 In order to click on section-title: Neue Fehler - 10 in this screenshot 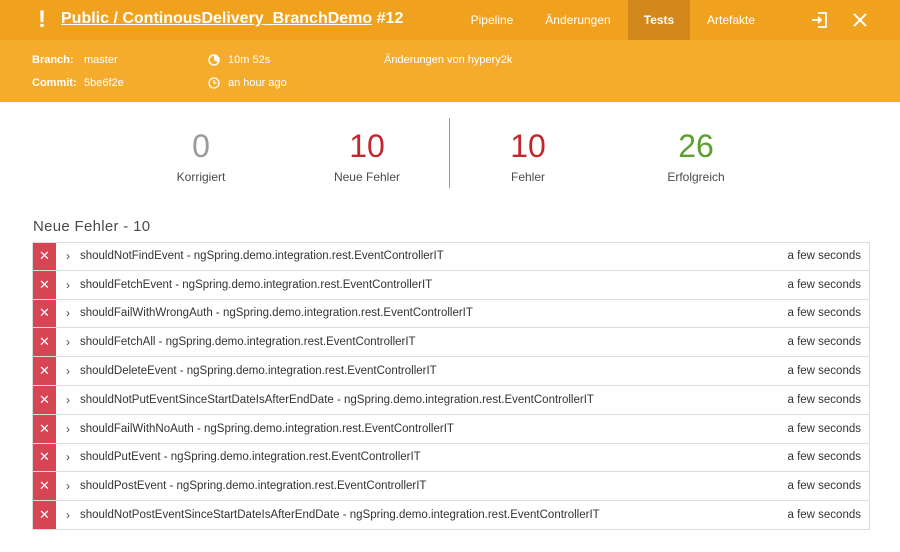, I will do `click(92, 226)`.